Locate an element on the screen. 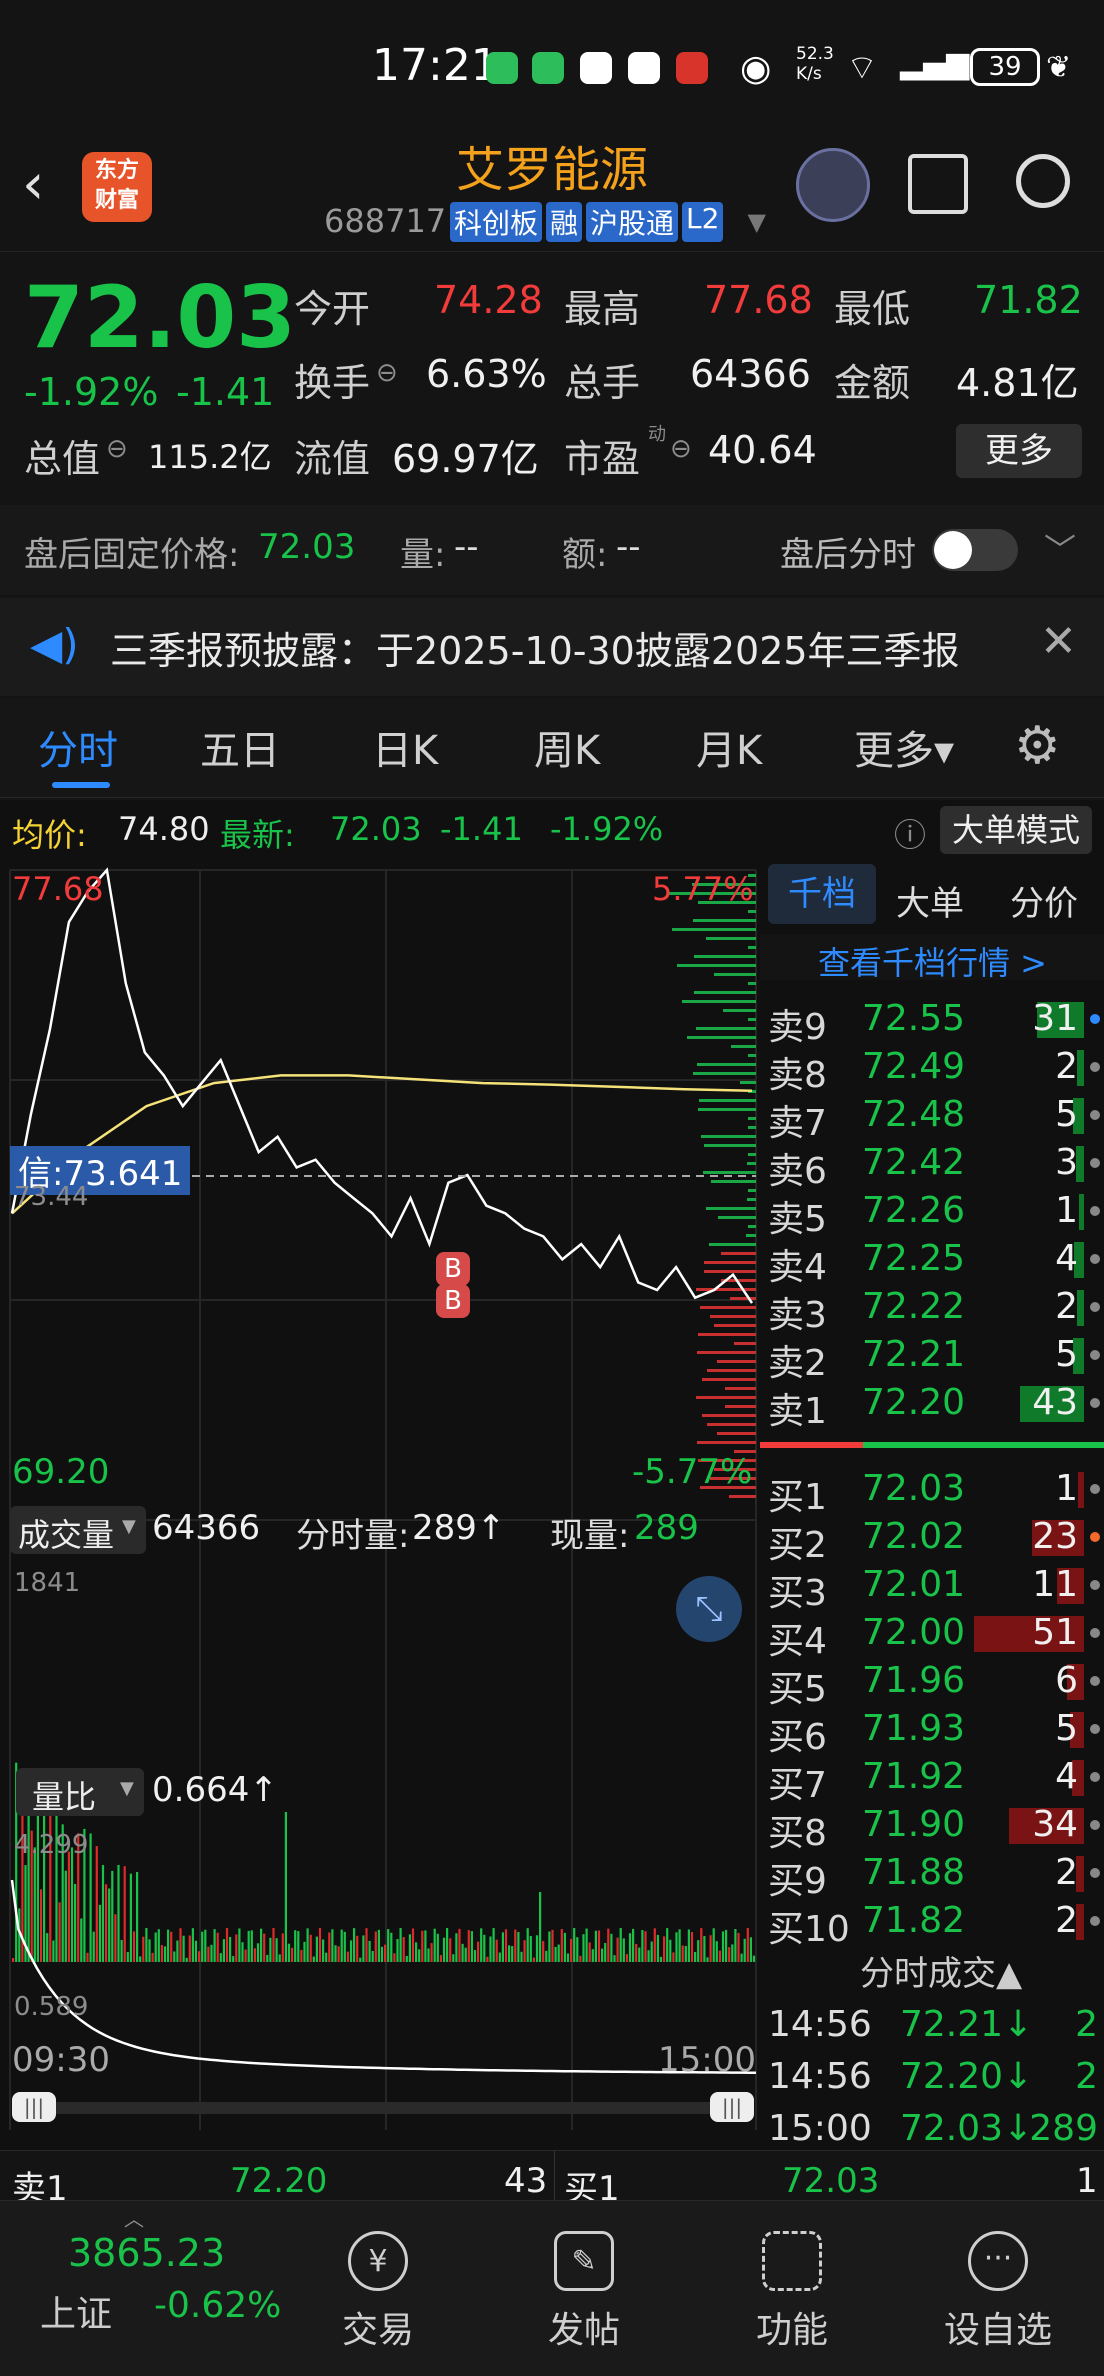  ask-row: 卖6 72.42 3 is located at coordinates (932, 1165).